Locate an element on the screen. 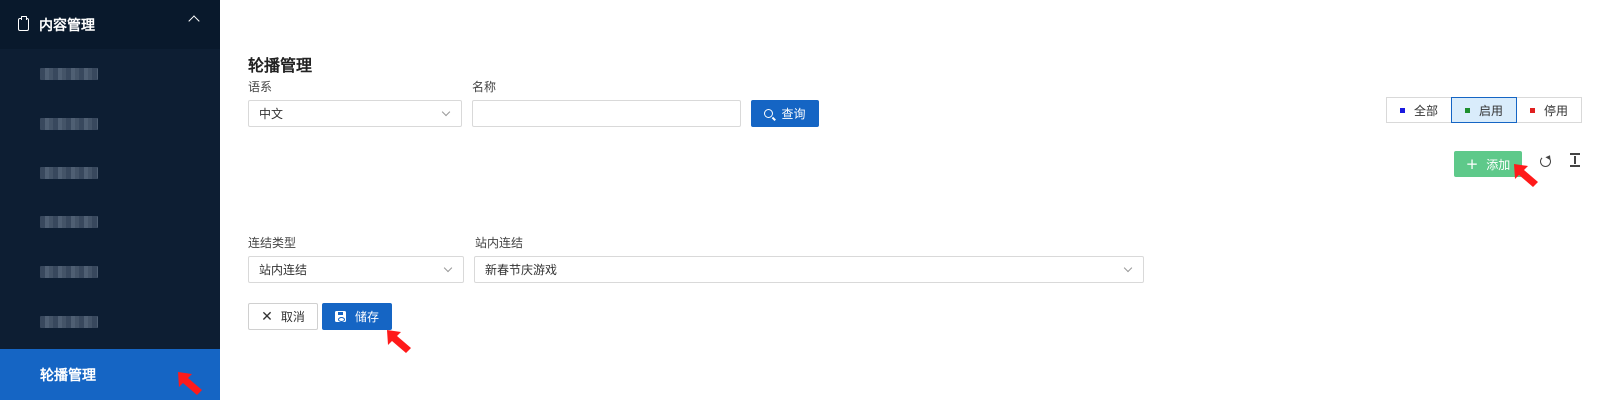 The height and width of the screenshot is (400, 1600). search-button-label: 查询 is located at coordinates (793, 114).